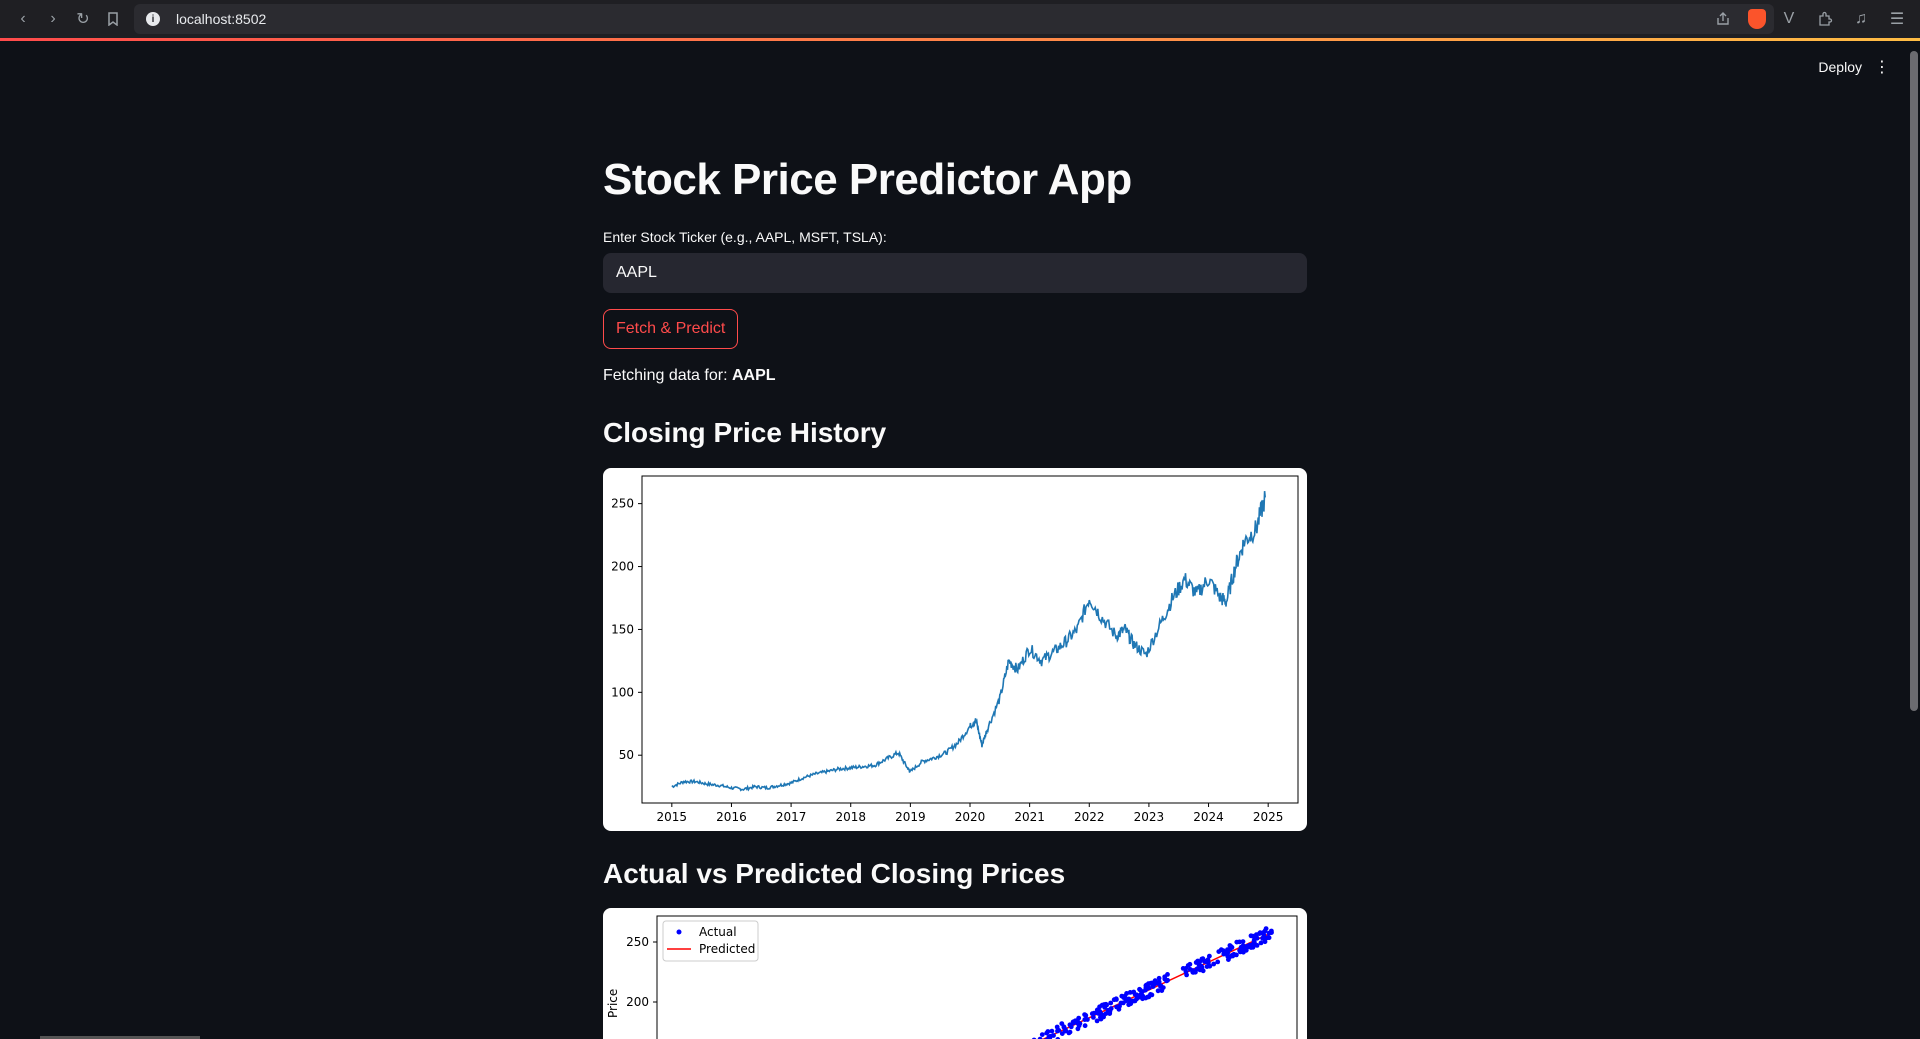  I want to click on x-tick-label: 2020, so click(970, 817).